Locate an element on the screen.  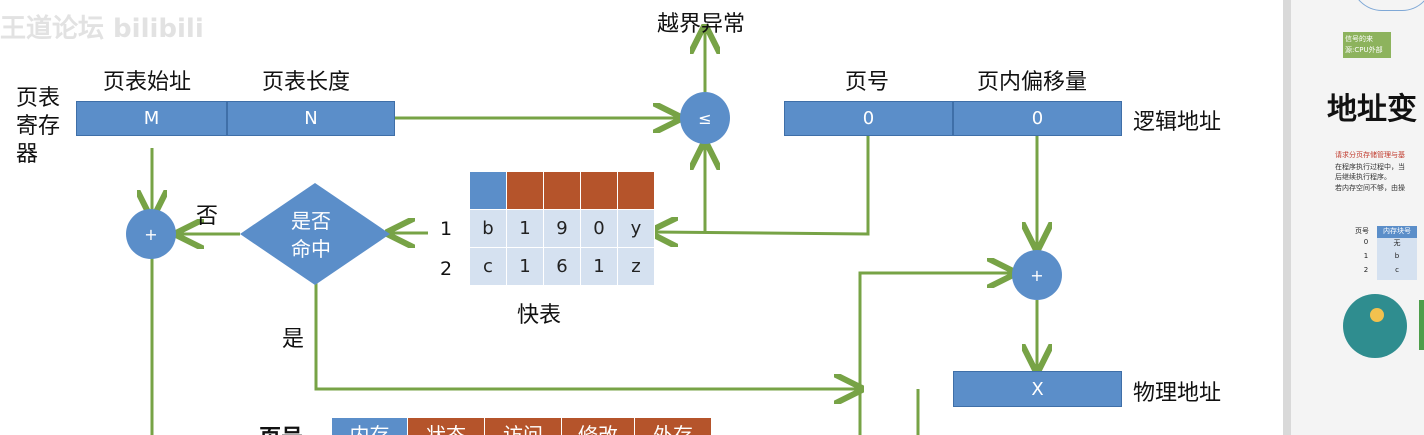
plus-node-right: + is located at coordinates (1037, 275).